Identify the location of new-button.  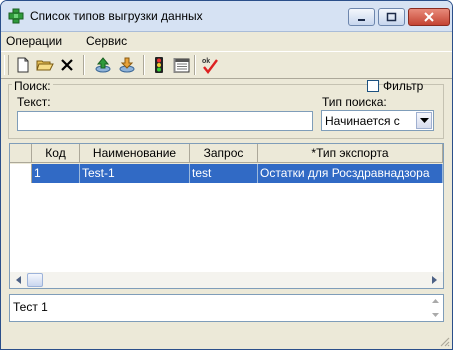
(23, 65).